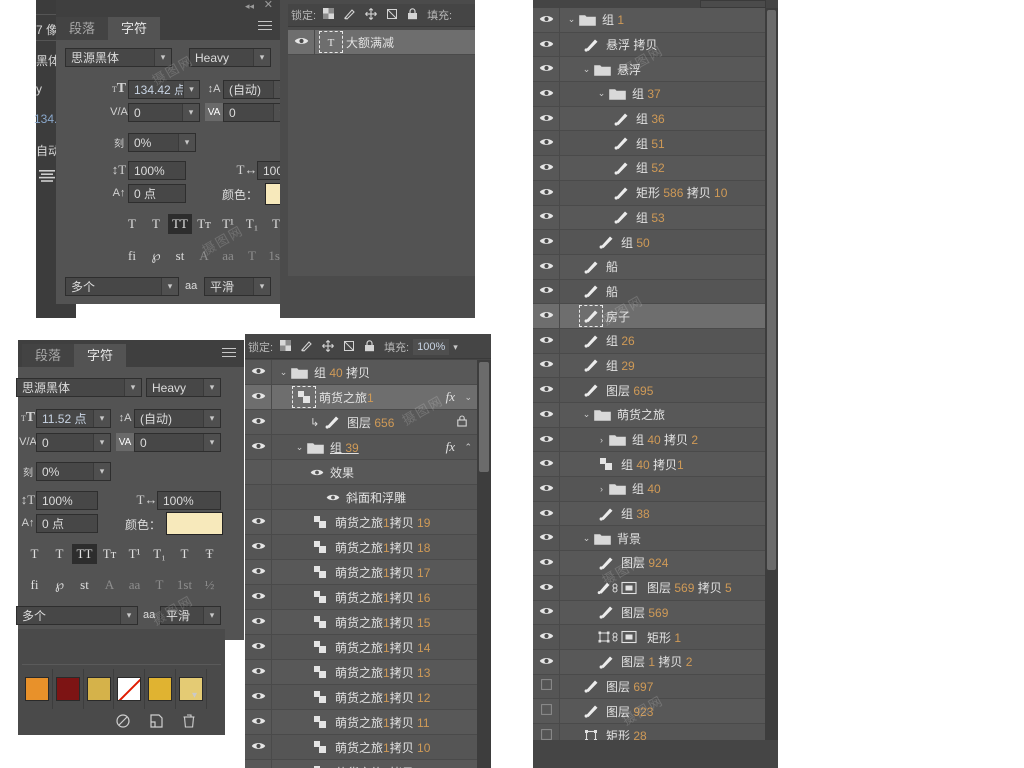  What do you see at coordinates (134, 554) in the screenshot?
I see `superscript-toggle: T¹` at bounding box center [134, 554].